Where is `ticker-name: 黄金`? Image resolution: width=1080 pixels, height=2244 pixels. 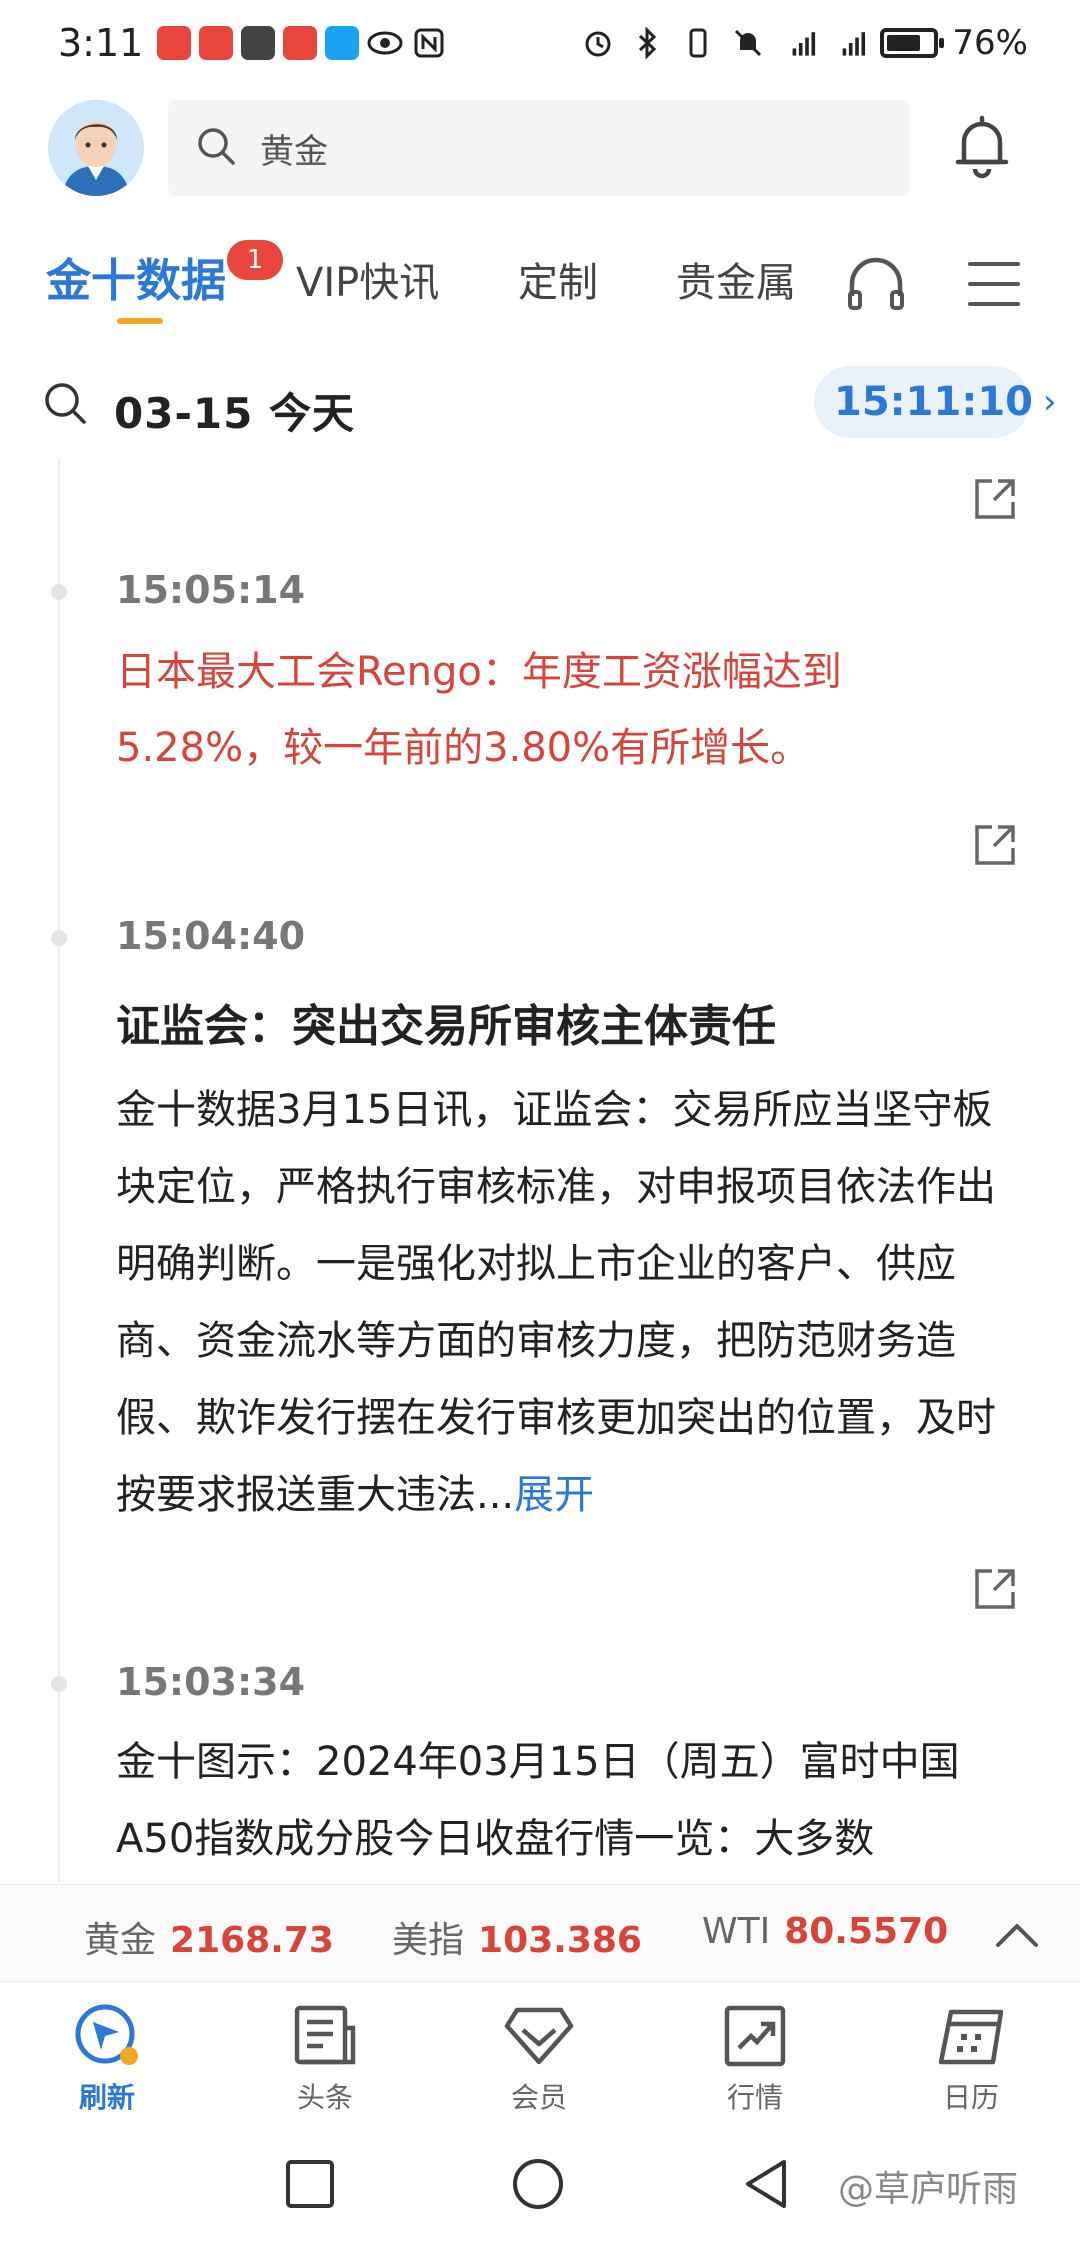
ticker-name: 黄金 is located at coordinates (120, 1940).